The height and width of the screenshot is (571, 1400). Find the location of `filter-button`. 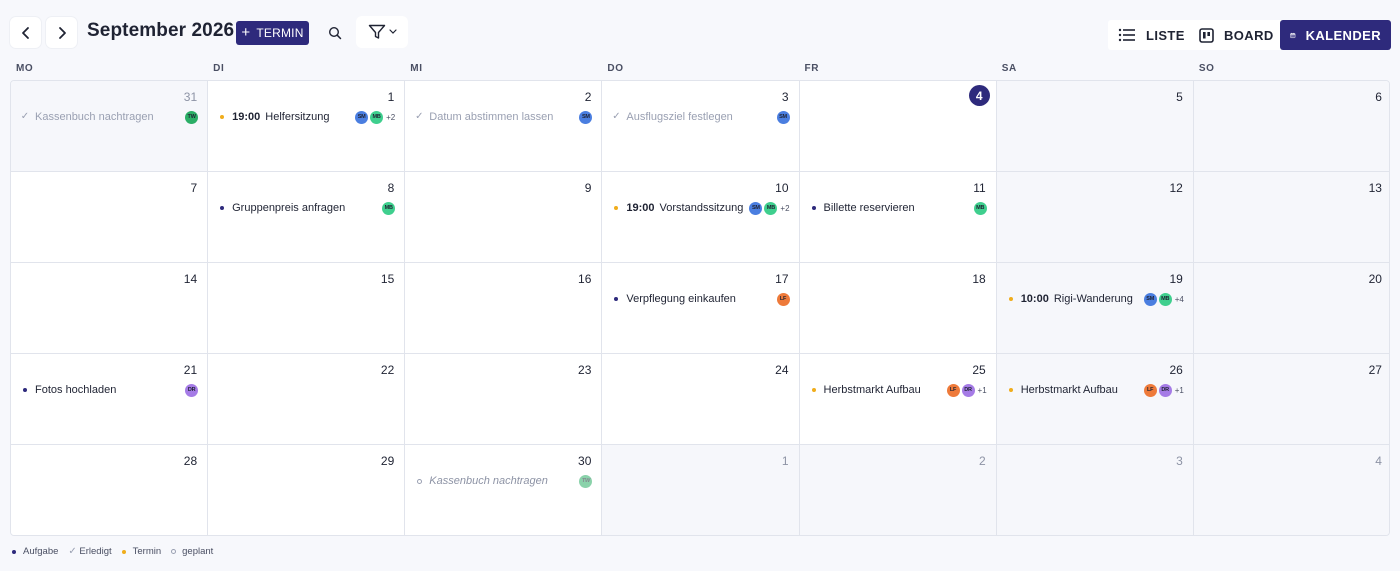

filter-button is located at coordinates (382, 32).